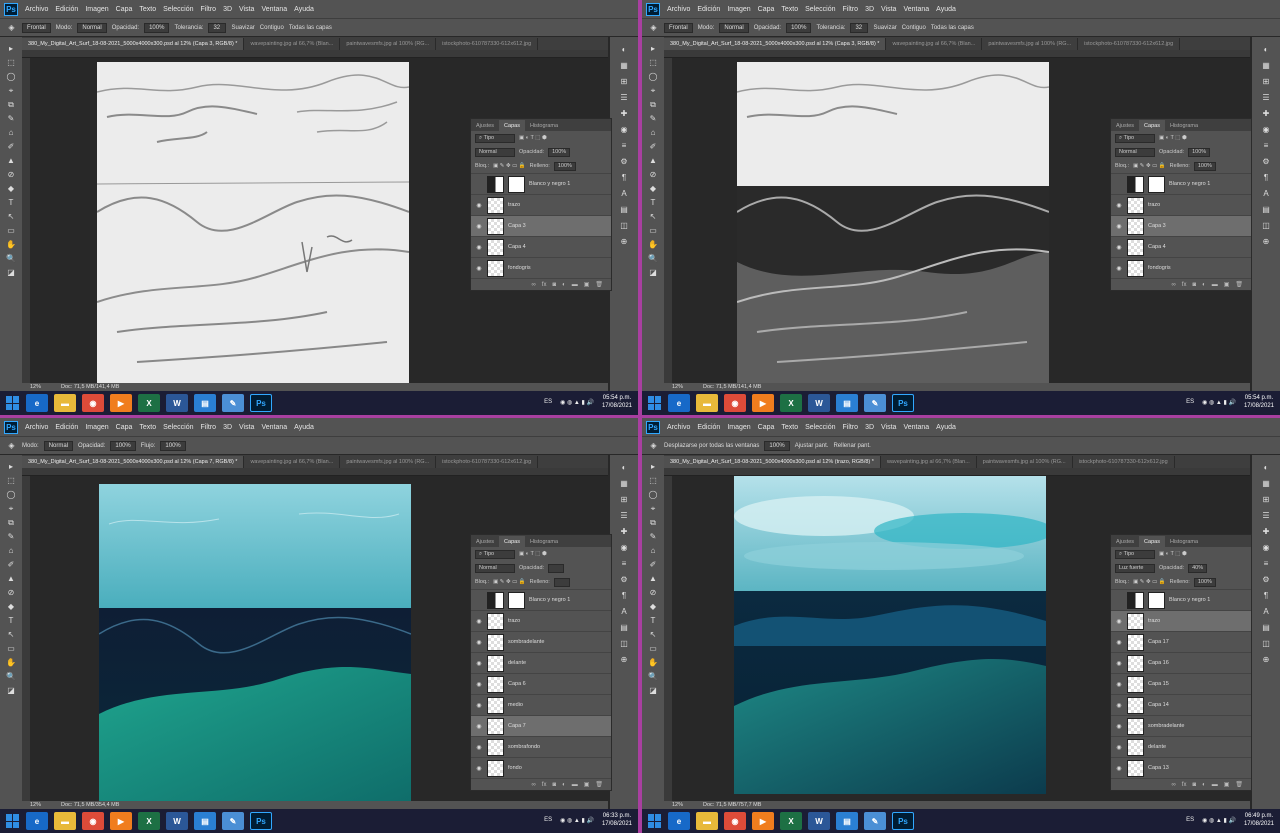 This screenshot has width=1280, height=833. What do you see at coordinates (903, 403) in the screenshot?
I see `photoshop-icon: Ps` at bounding box center [903, 403].